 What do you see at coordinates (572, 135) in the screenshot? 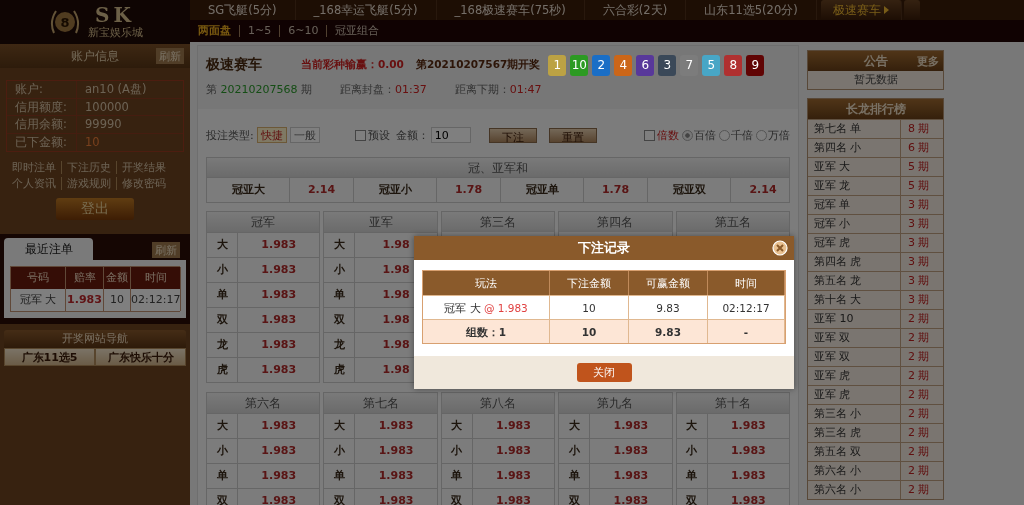
I see `reset-button: 重置` at bounding box center [572, 135].